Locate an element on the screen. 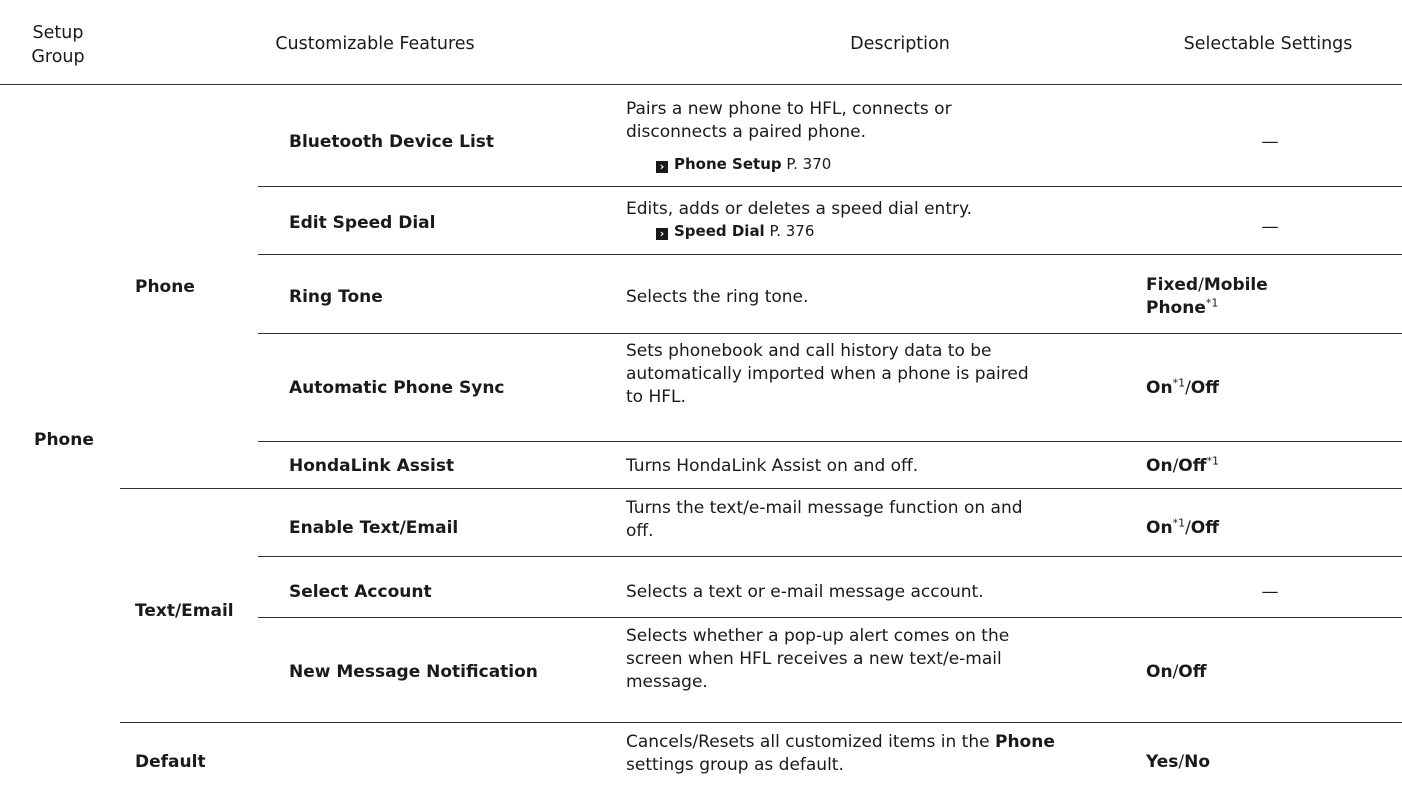  cross-reference-phone-setup: › Phone Setup P. 370 is located at coordinates (743, 164).